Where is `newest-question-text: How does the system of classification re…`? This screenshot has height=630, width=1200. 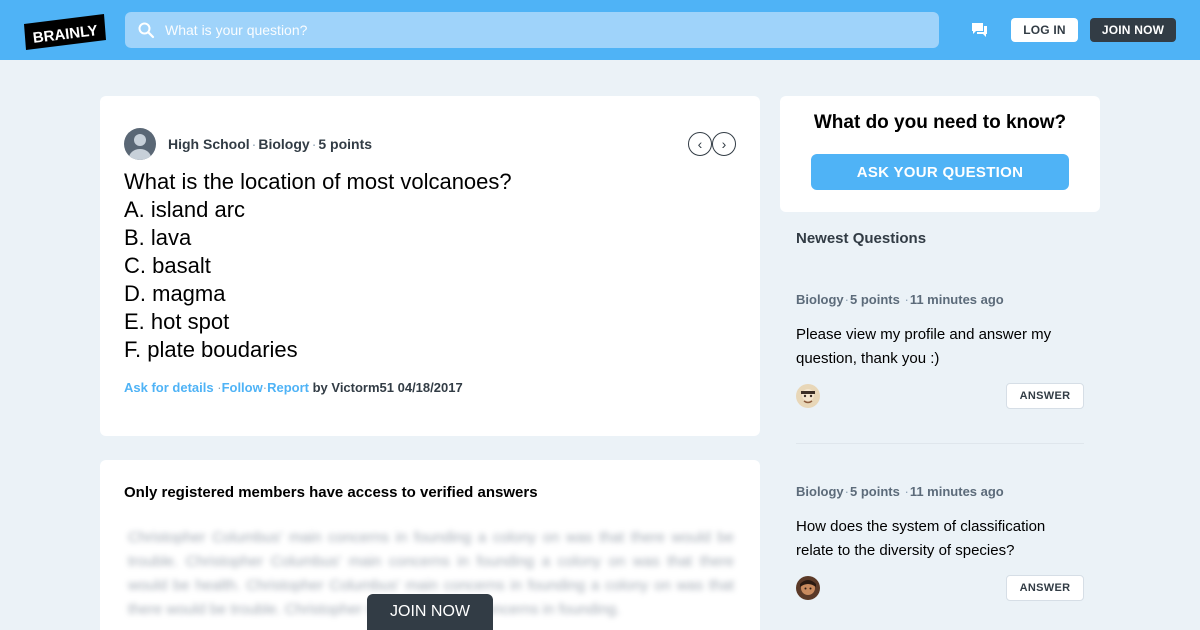 newest-question-text: How does the system of classification re… is located at coordinates (940, 539).